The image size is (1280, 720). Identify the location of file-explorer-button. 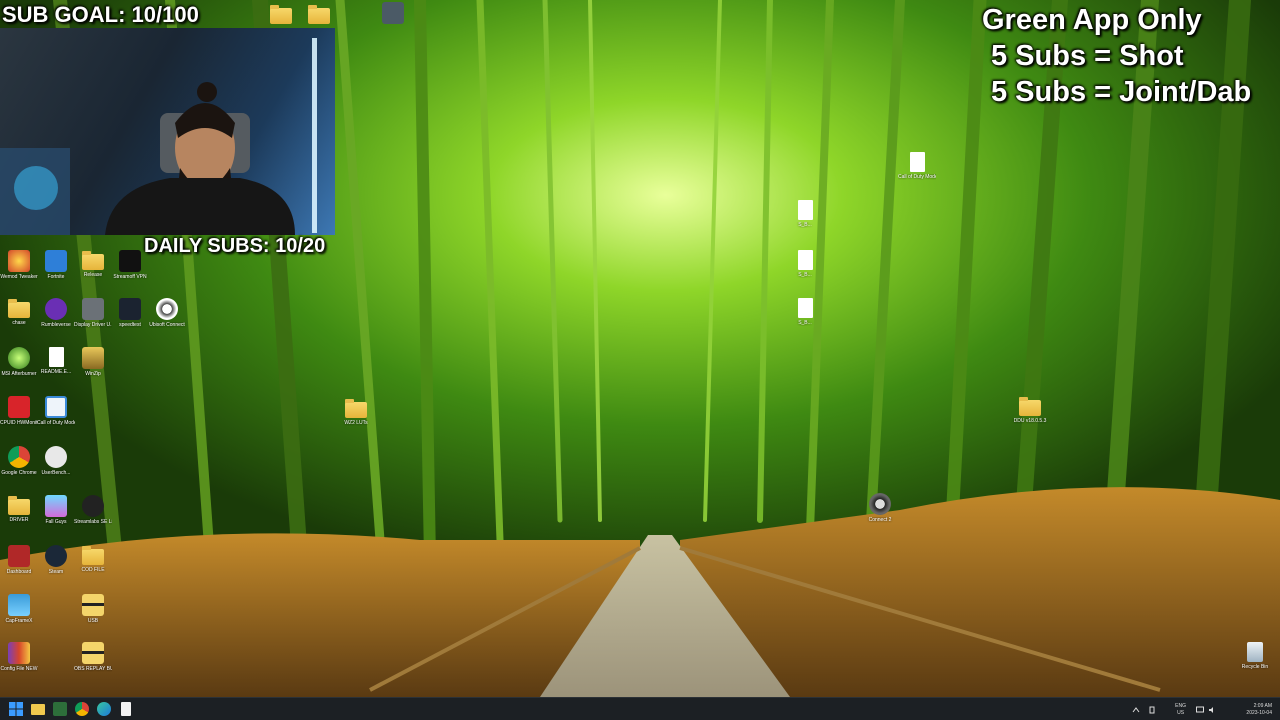
(38, 709).